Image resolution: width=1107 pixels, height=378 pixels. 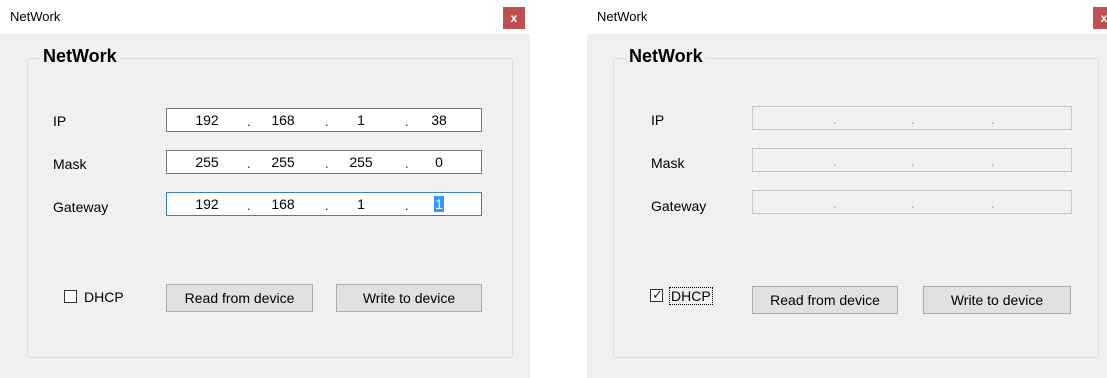 I want to click on mask-input: . . ., so click(x=912, y=160).